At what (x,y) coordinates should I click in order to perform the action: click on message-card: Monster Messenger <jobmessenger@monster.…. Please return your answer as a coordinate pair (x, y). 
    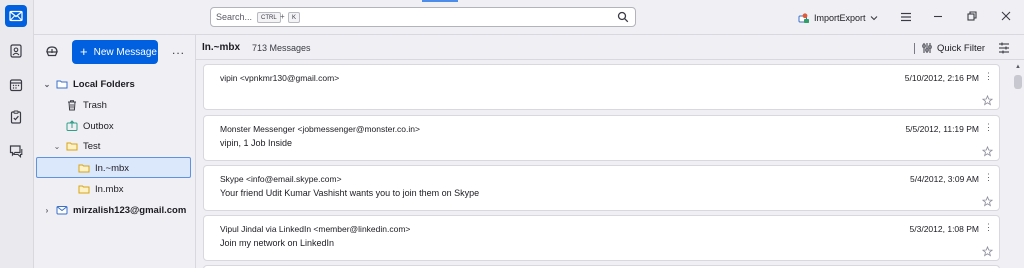
    Looking at the image, I should click on (601, 138).